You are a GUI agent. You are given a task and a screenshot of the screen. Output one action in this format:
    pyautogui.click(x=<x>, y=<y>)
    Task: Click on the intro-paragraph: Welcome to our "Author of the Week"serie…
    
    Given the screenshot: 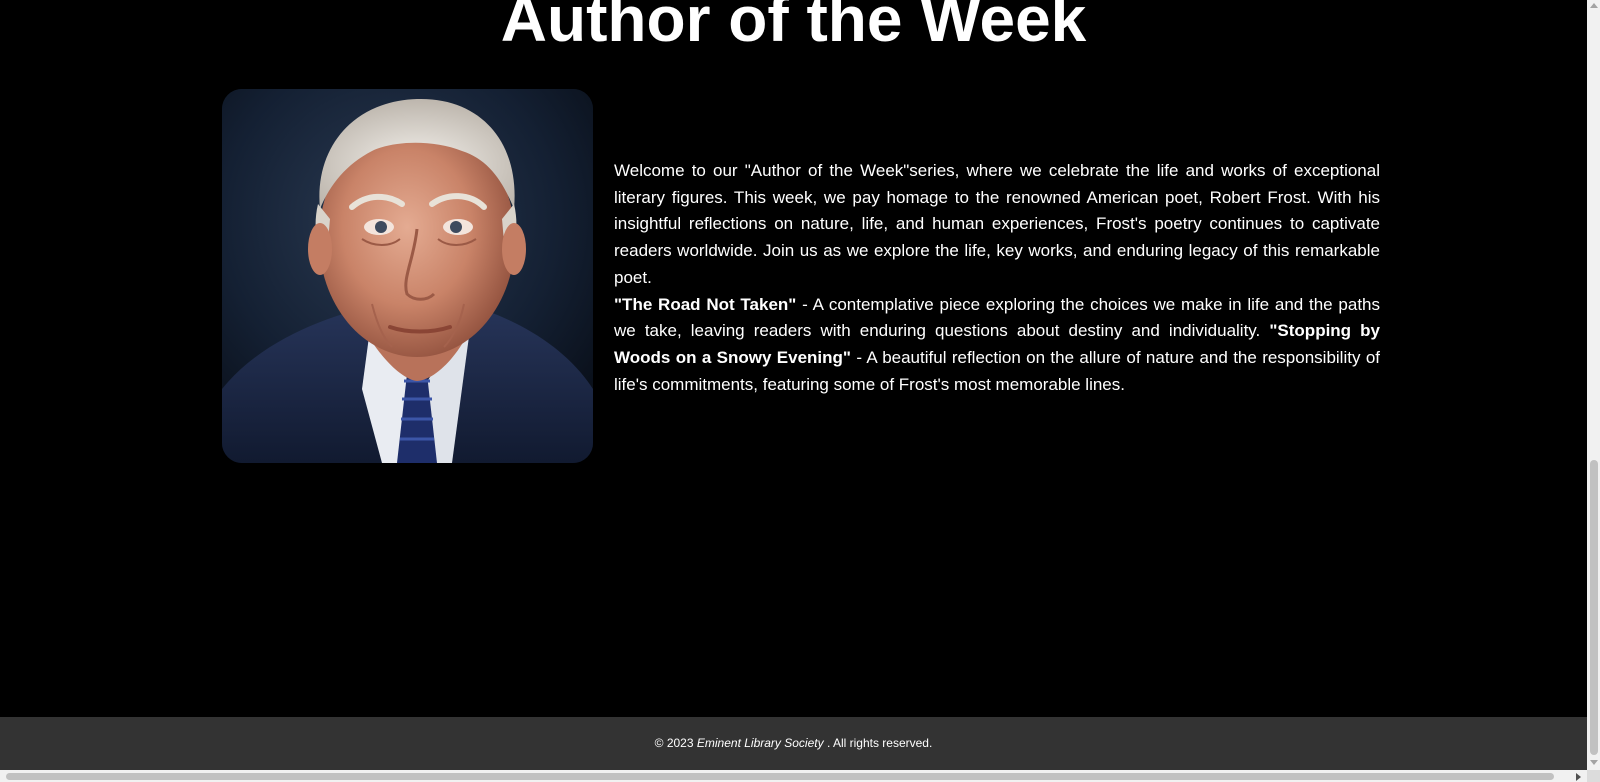 What is the action you would take?
    pyautogui.click(x=997, y=224)
    